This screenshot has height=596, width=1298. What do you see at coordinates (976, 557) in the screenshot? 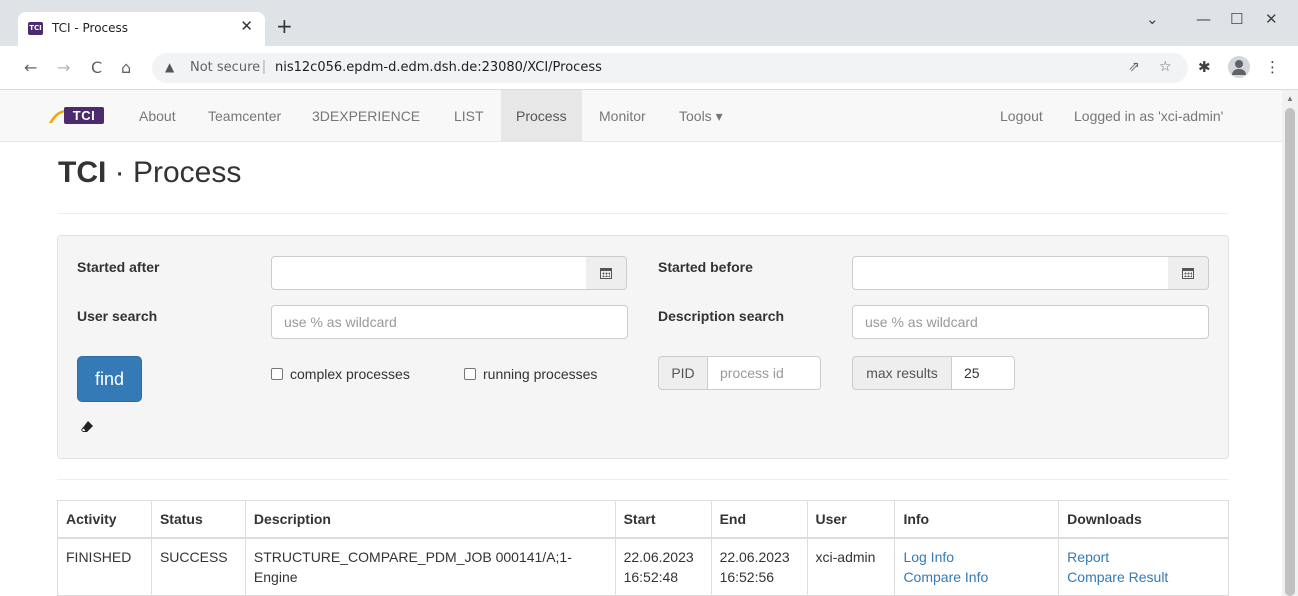
I see `log-info-link: Log Info` at bounding box center [976, 557].